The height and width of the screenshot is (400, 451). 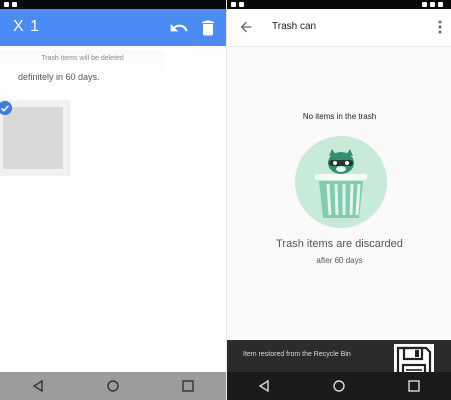 What do you see at coordinates (208, 28) in the screenshot?
I see `trash-icon` at bounding box center [208, 28].